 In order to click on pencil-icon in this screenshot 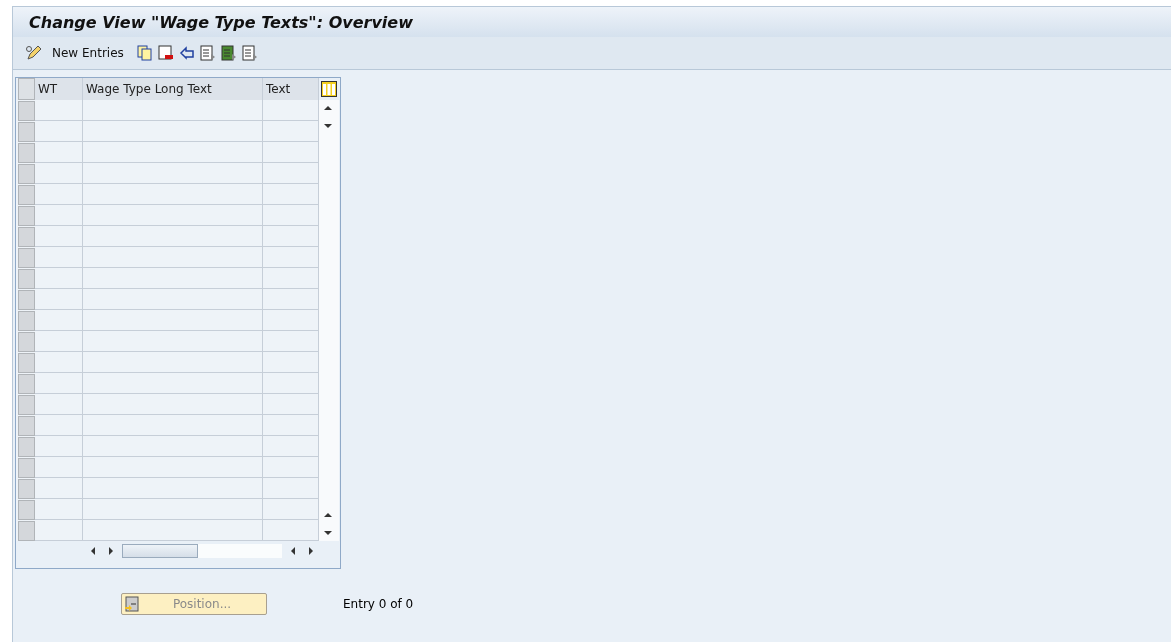, I will do `click(34, 53)`.